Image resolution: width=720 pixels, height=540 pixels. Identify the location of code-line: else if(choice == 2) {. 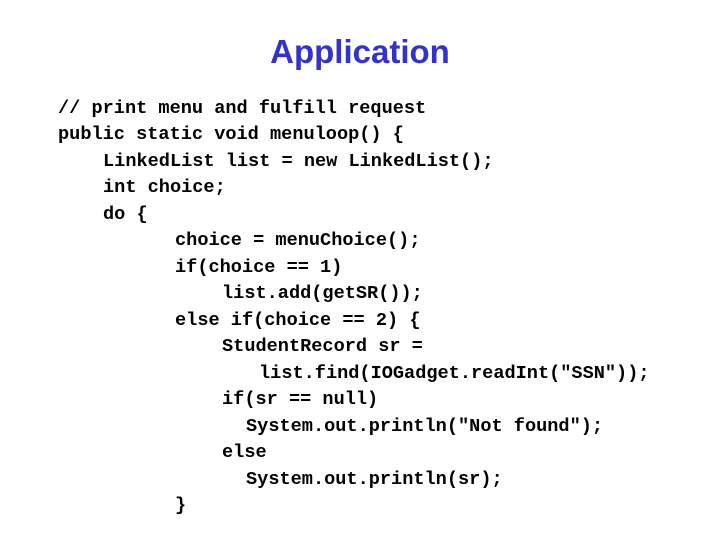
(298, 320).